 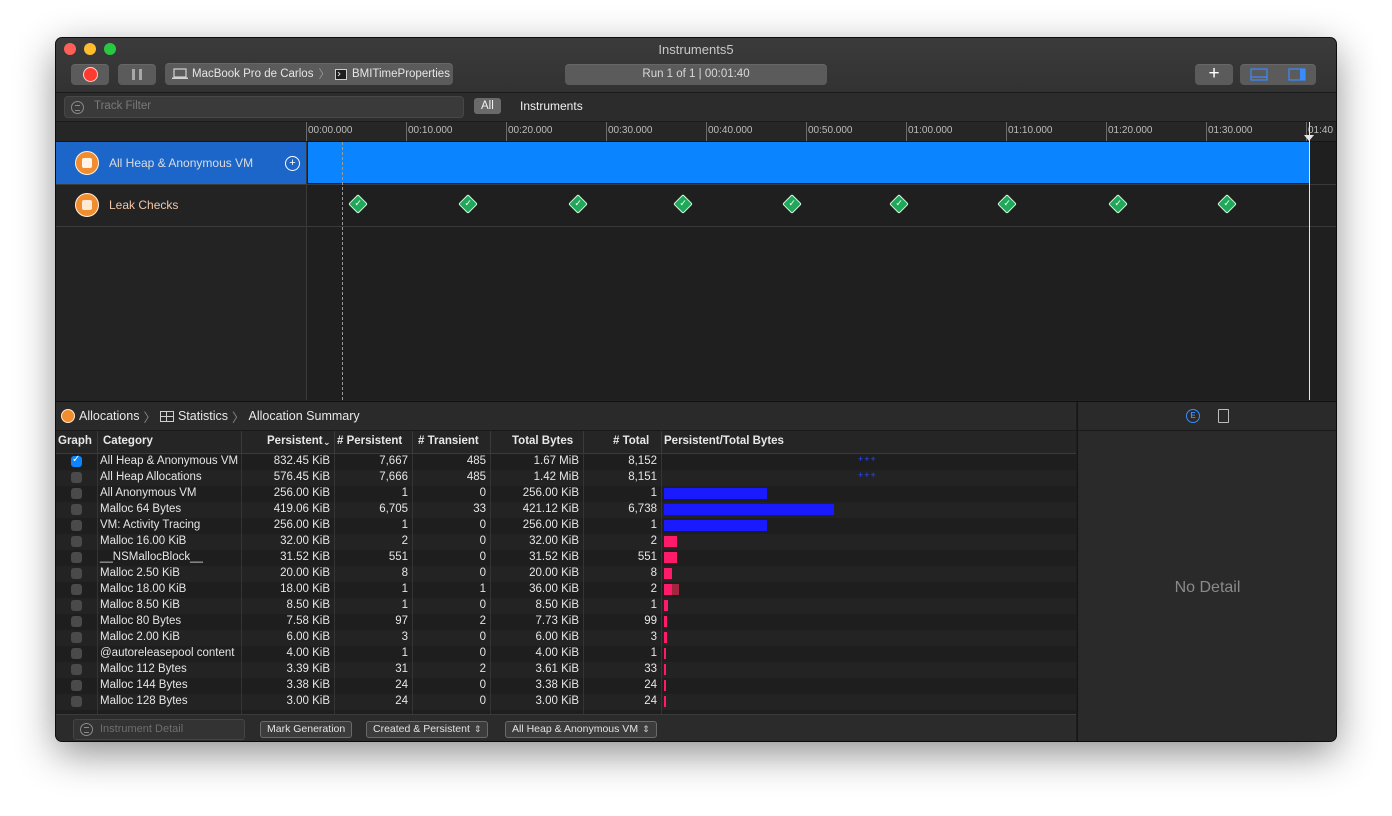 What do you see at coordinates (75, 441) in the screenshot?
I see `column-graph: Graph` at bounding box center [75, 441].